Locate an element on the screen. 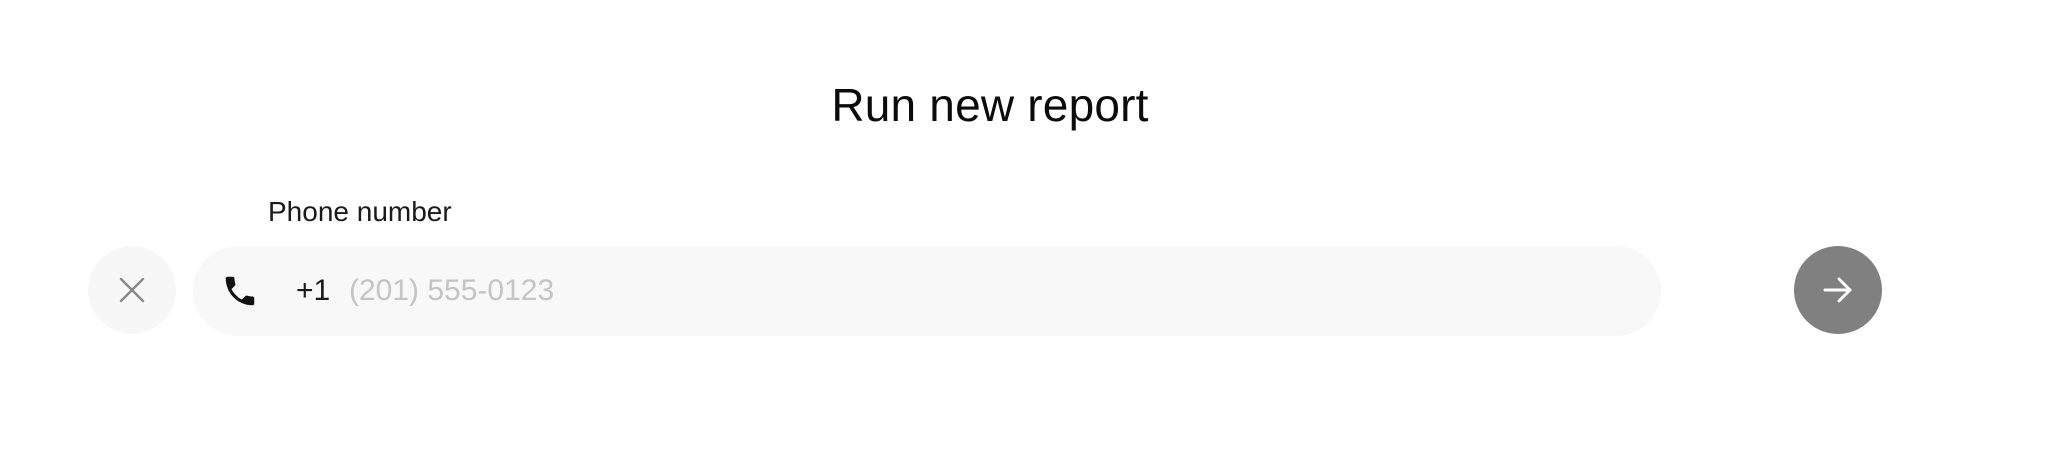 The height and width of the screenshot is (452, 2048). close-icon is located at coordinates (132, 290).